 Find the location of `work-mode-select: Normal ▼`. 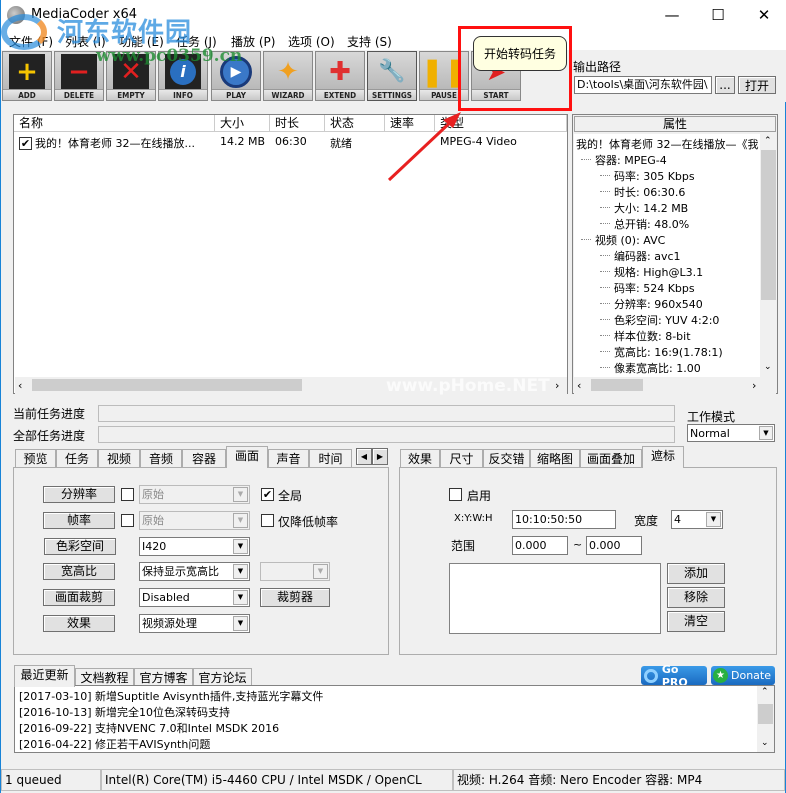

work-mode-select: Normal ▼ is located at coordinates (731, 433).